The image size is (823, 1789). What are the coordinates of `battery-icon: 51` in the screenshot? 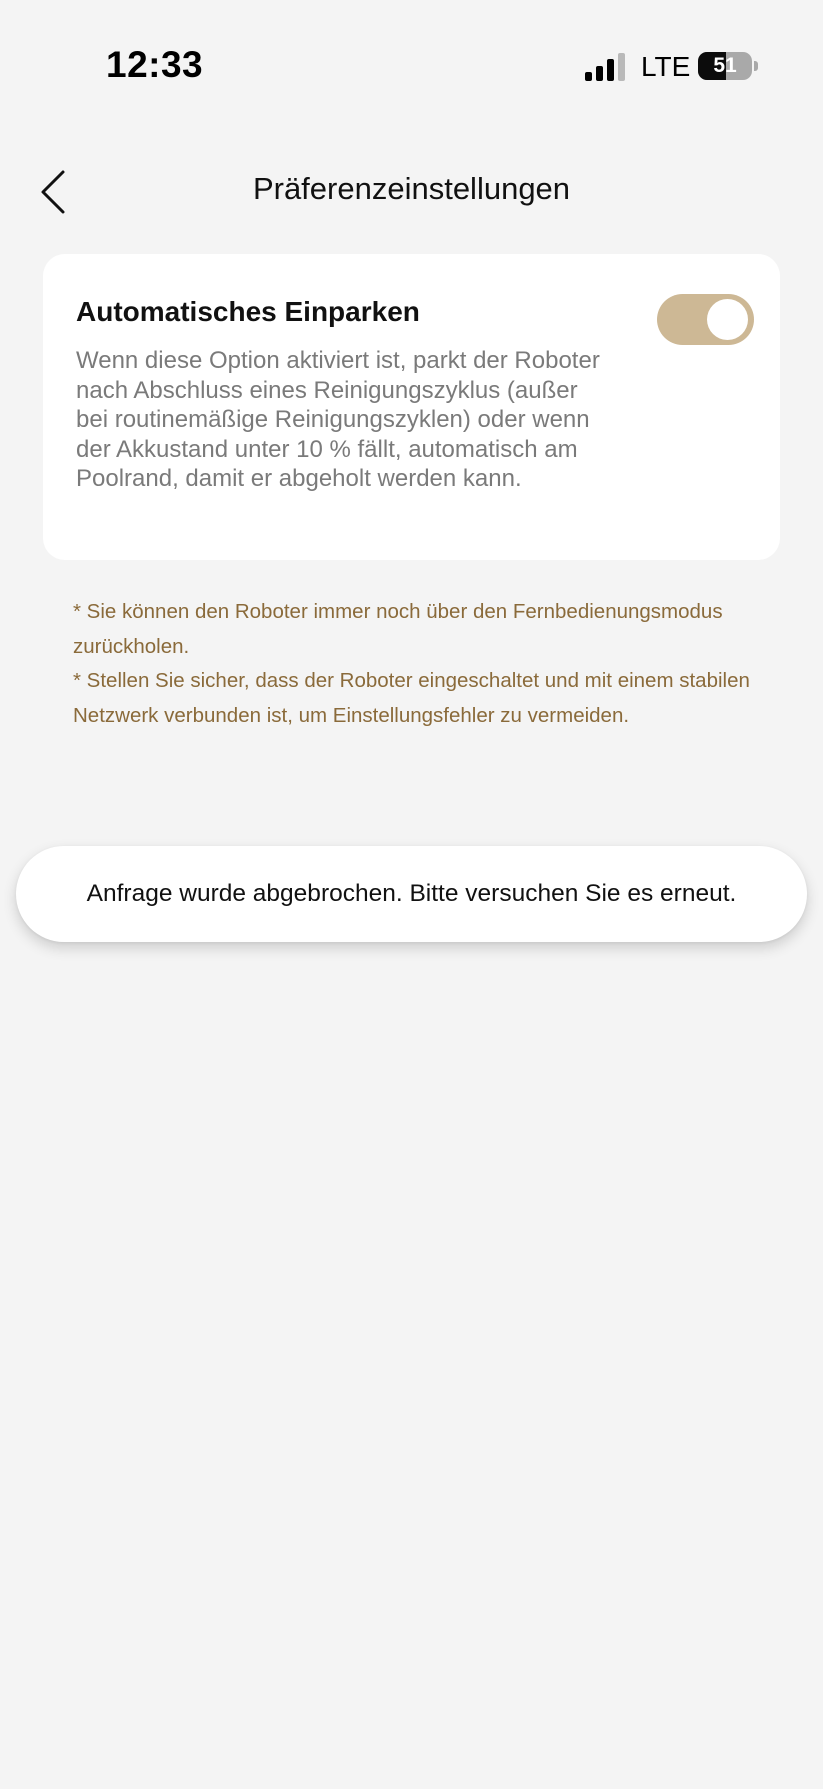 It's located at (725, 66).